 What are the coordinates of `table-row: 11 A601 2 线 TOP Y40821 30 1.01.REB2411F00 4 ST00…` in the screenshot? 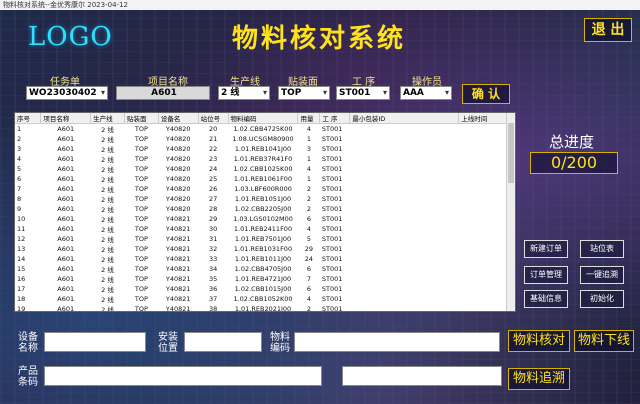 It's located at (265, 229).